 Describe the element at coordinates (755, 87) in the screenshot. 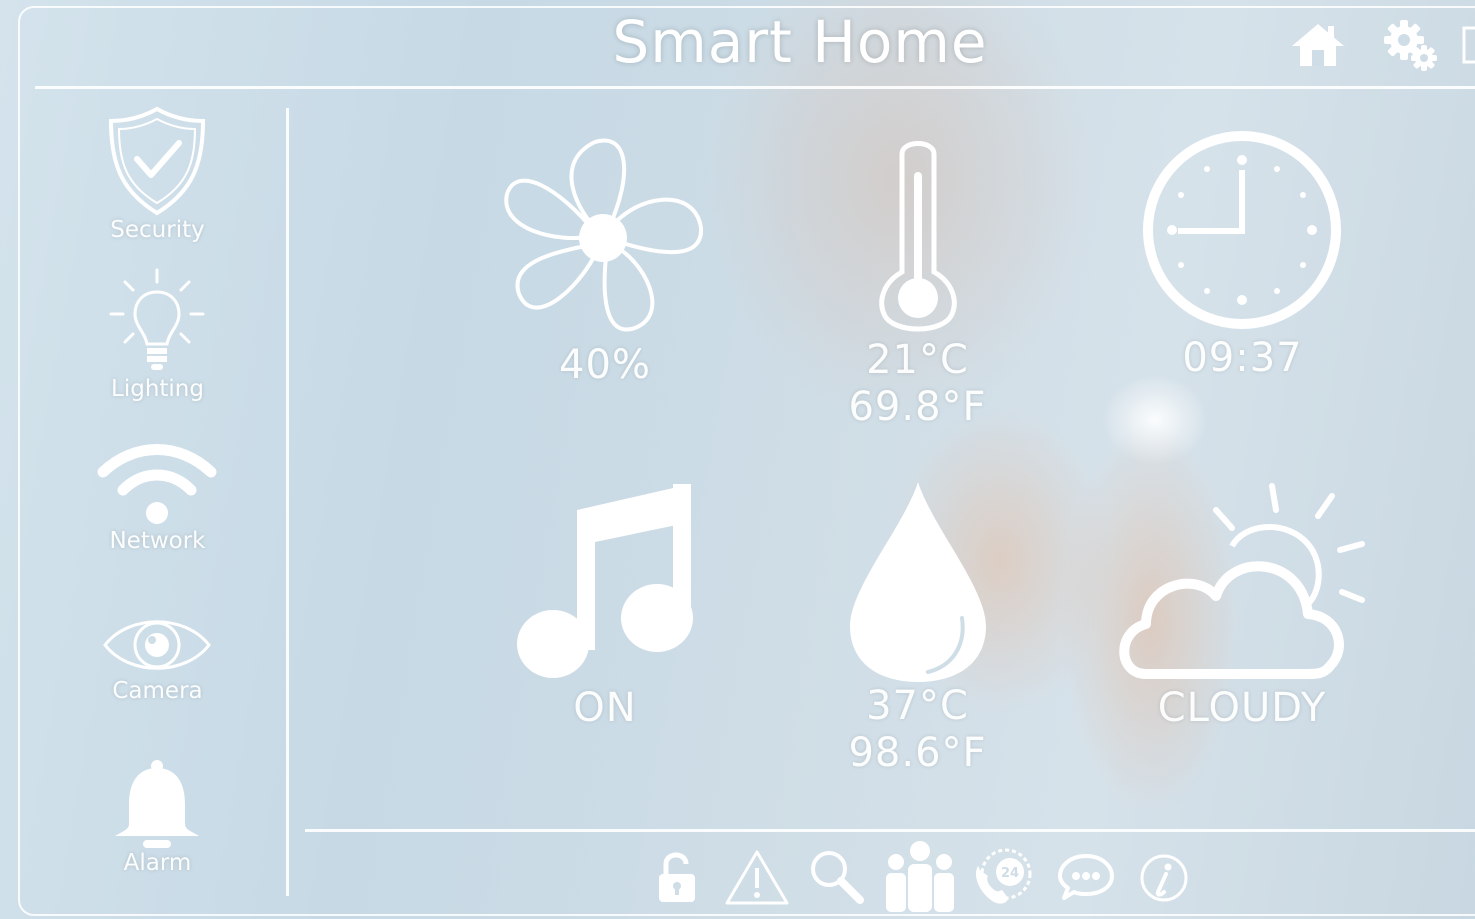

I see `header-divider` at that location.